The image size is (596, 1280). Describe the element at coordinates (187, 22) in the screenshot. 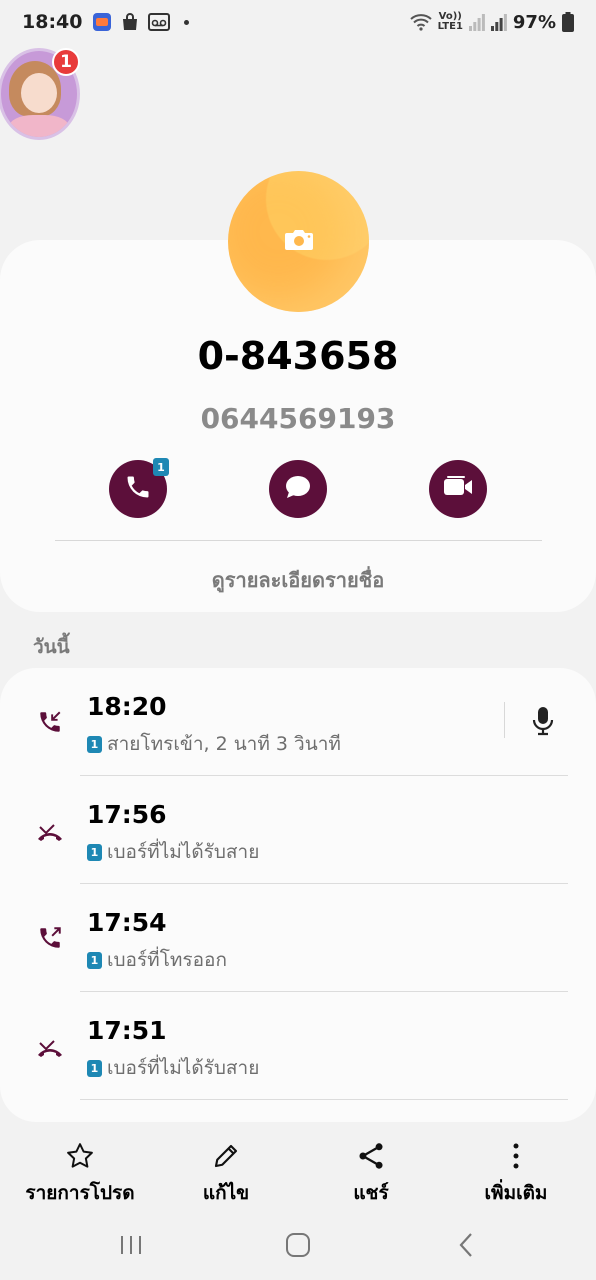

I see `more-notifications-dot` at that location.